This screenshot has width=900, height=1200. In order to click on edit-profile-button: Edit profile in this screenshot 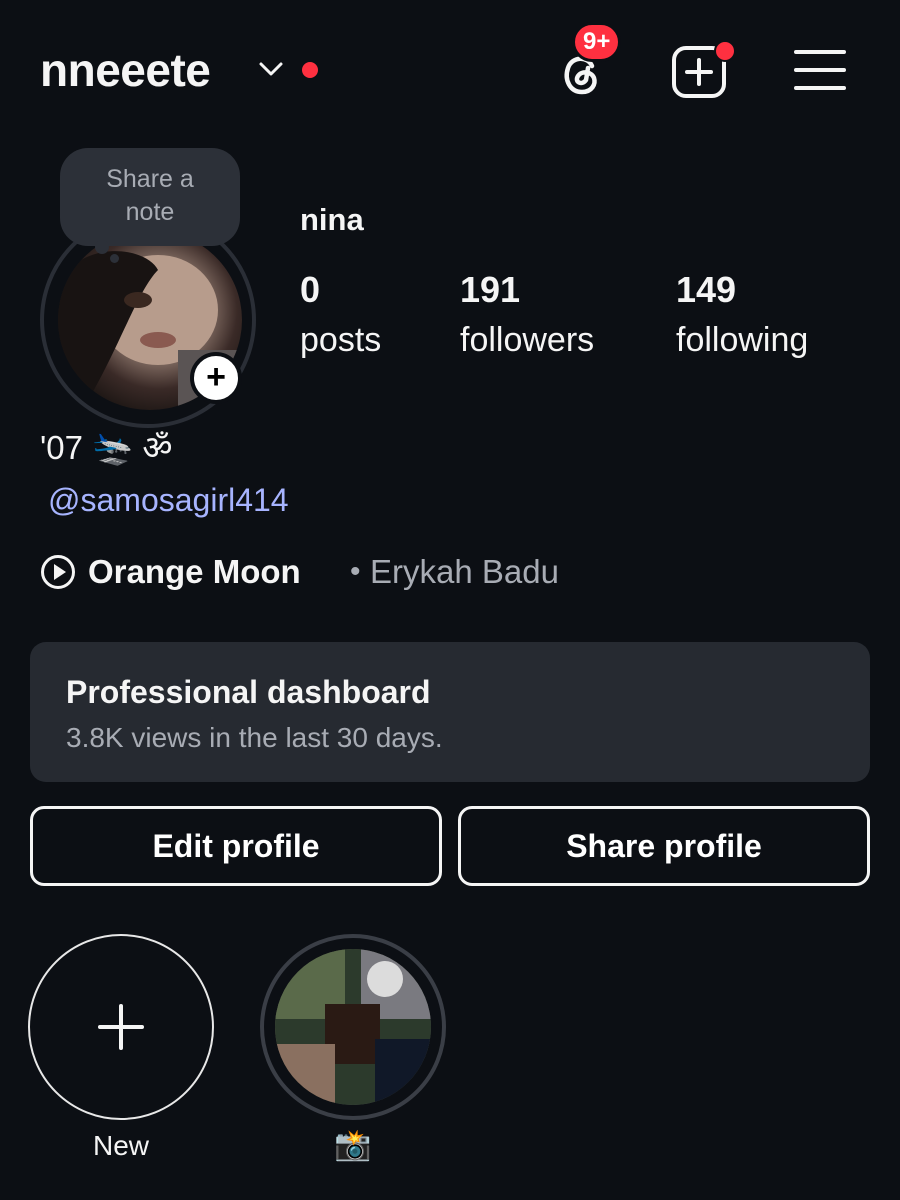, I will do `click(236, 846)`.